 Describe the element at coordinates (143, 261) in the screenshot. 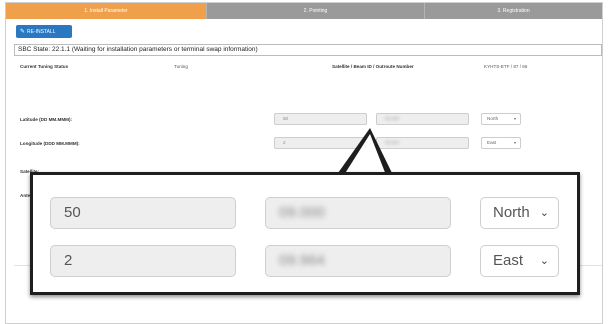

I see `longitude-degrees-input: 2` at that location.